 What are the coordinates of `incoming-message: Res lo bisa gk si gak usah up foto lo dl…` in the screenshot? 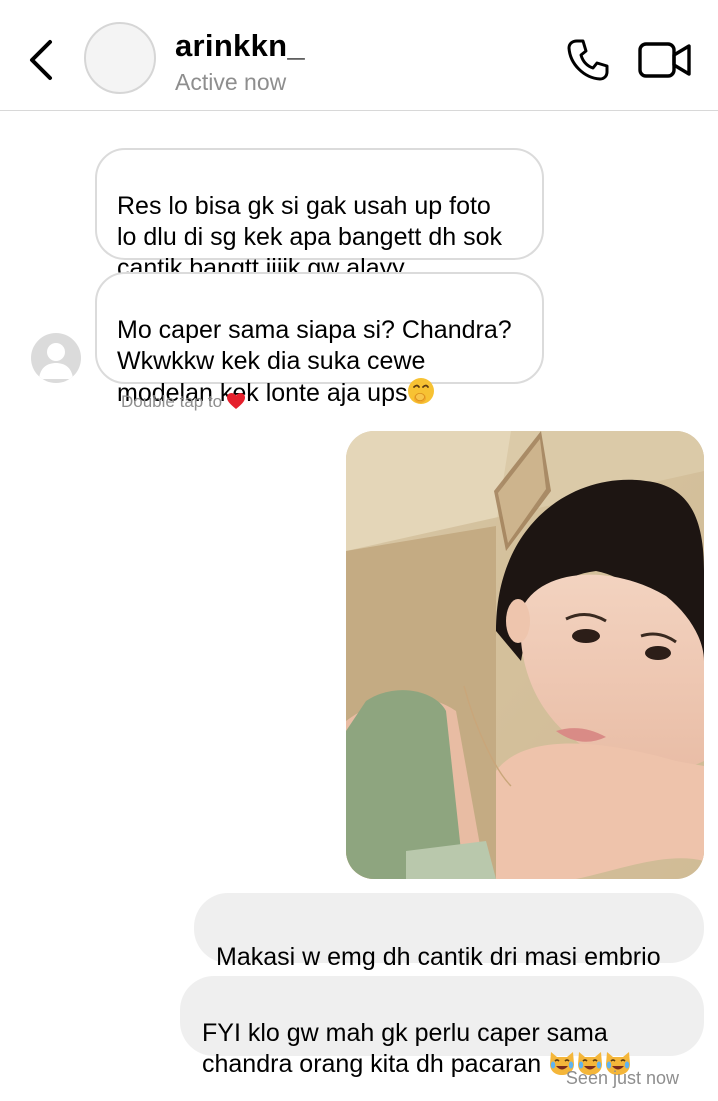 It's located at (319, 215).